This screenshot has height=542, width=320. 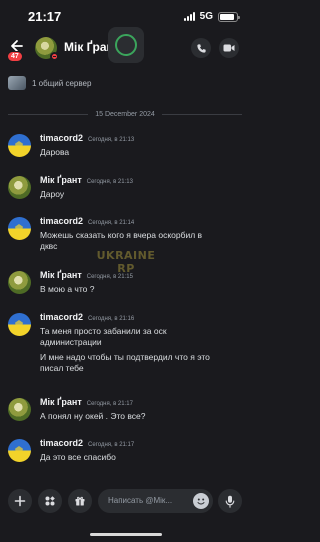 What do you see at coordinates (111, 223) in the screenshot?
I see `message-timestamp: Сегодня, в 21:14` at bounding box center [111, 223].